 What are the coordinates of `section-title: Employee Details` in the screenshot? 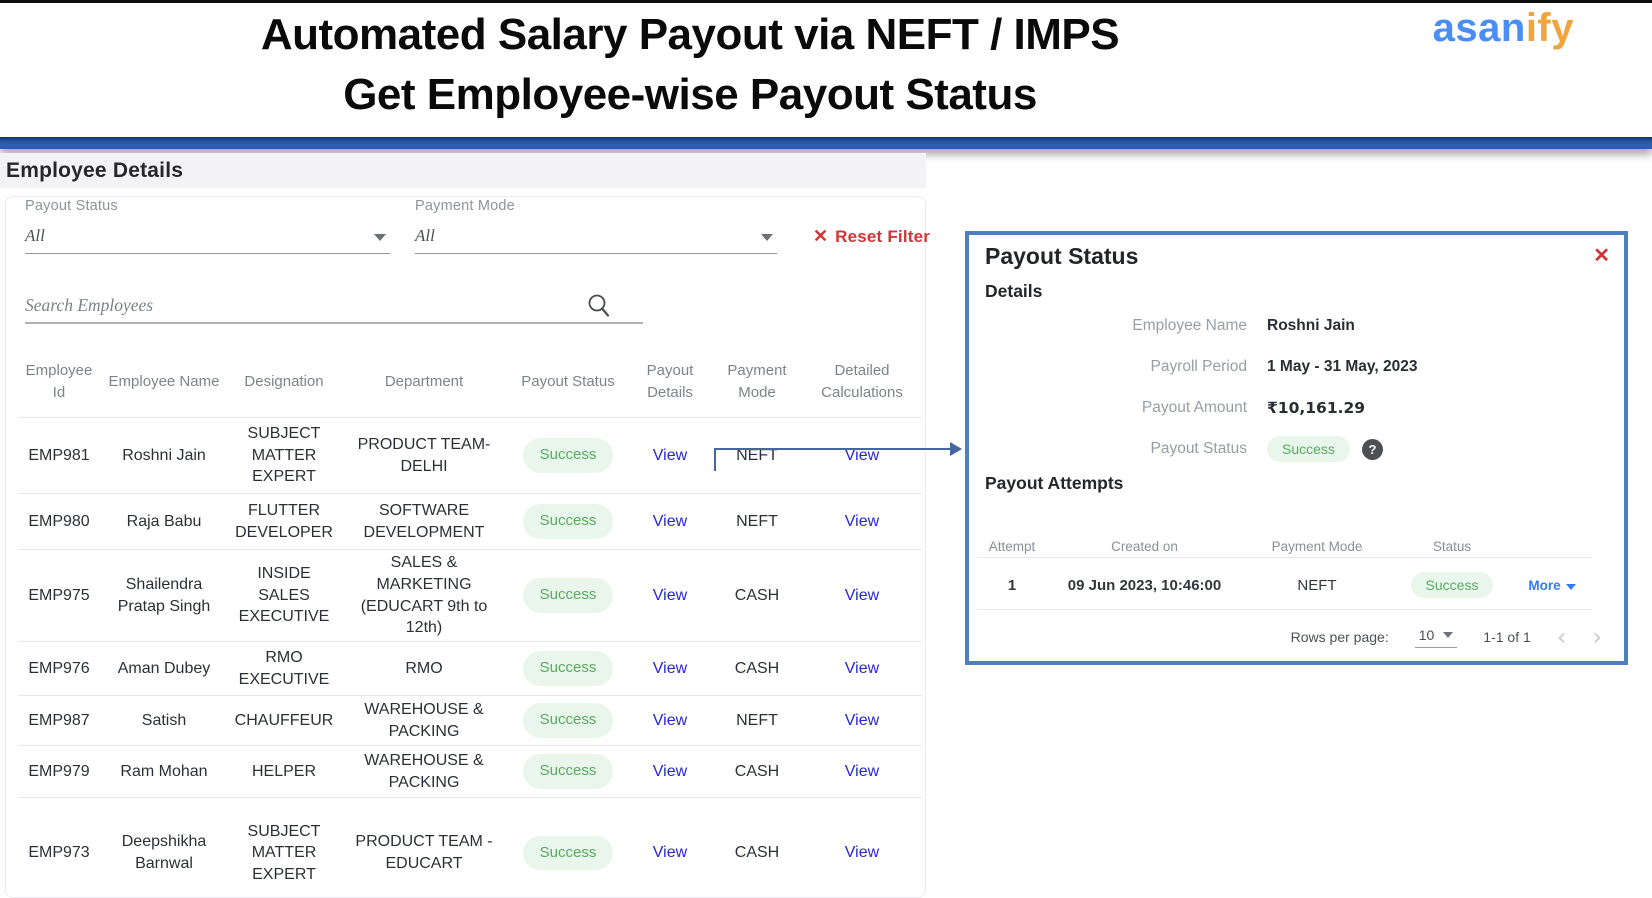 It's located at (95, 170).